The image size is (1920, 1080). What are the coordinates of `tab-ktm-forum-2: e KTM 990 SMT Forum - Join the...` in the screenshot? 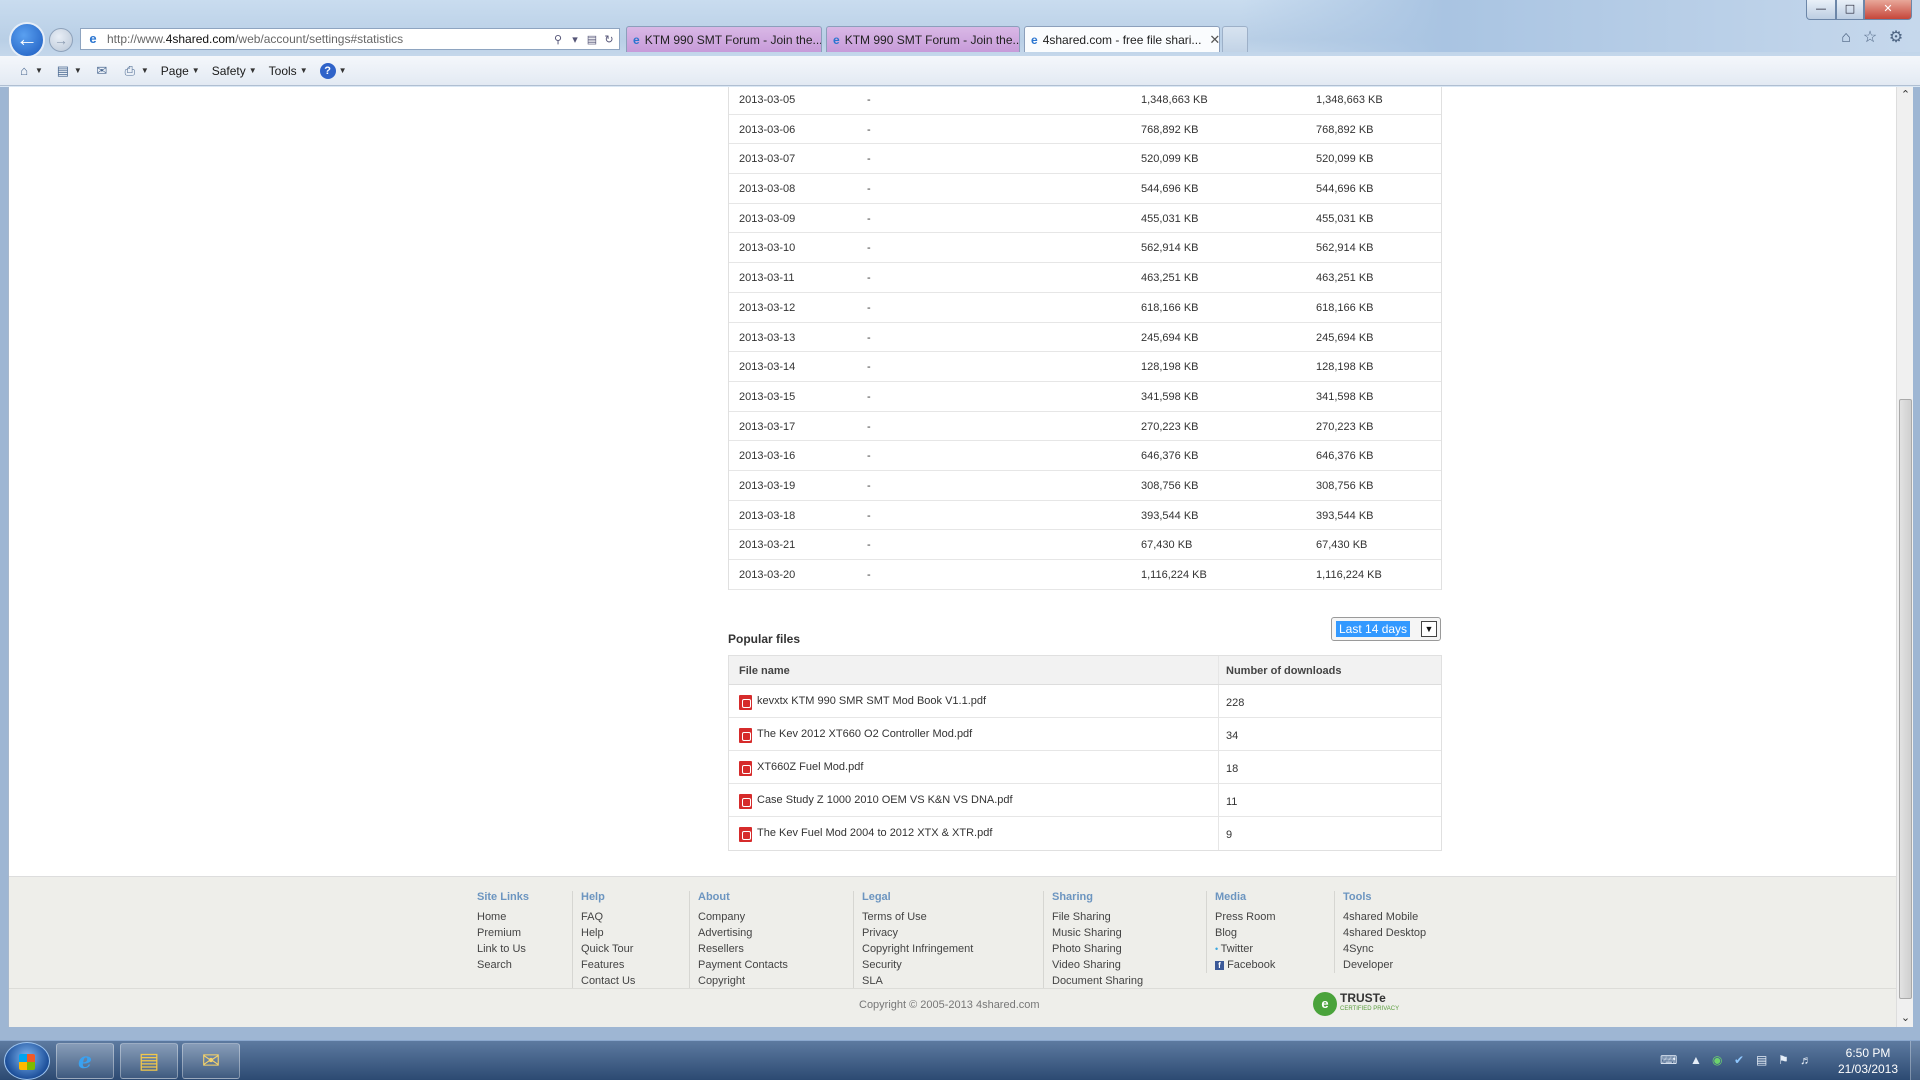 It's located at (923, 39).